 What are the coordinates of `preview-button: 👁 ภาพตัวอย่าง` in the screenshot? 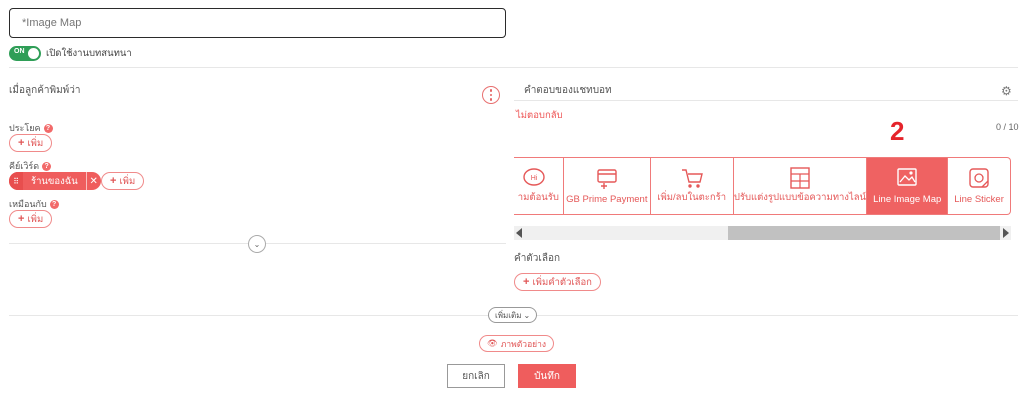 It's located at (517, 343).